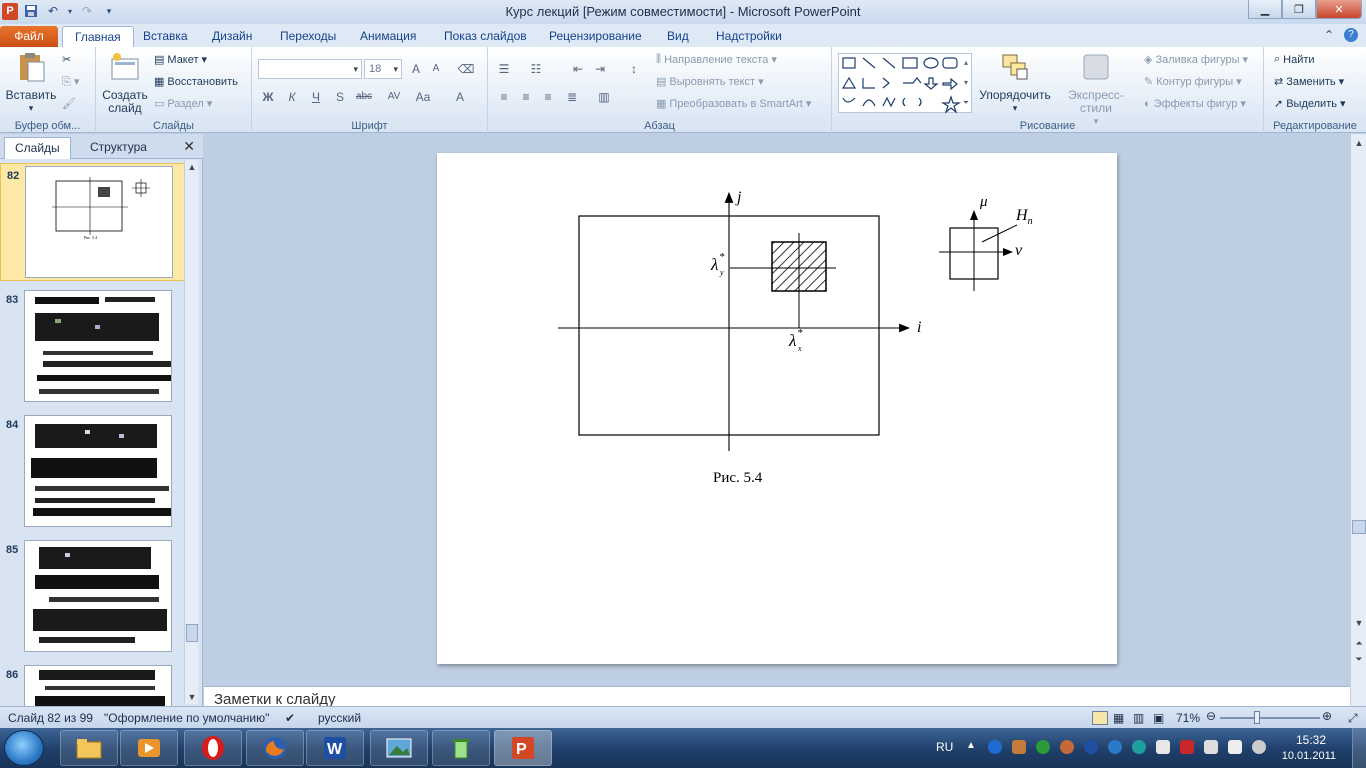  Describe the element at coordinates (92, 684) in the screenshot. I see `slide-thumbnail-86: 86` at that location.